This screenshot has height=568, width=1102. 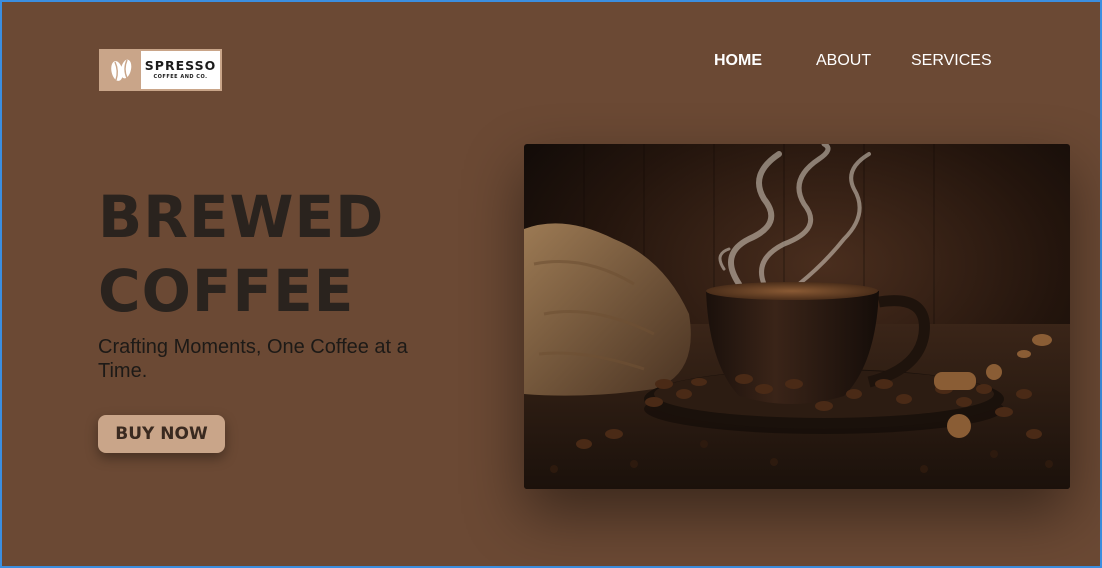 I want to click on logo-text: SPRESSO COFFEE AND CO., so click(x=180, y=69).